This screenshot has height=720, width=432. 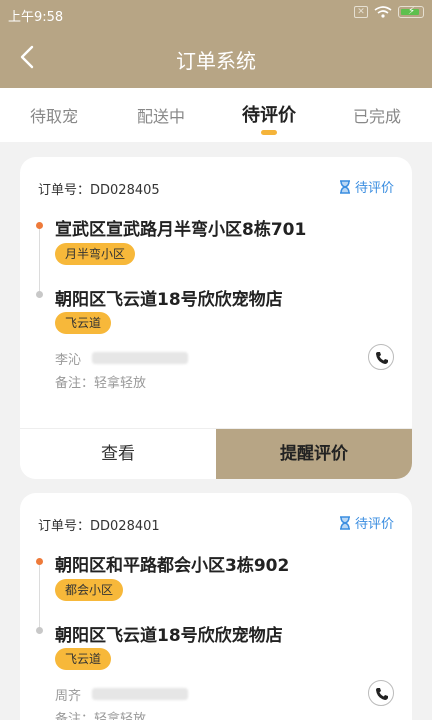 What do you see at coordinates (216, 14) in the screenshot?
I see `status-bar: 上午9:58 ✕ ⚡` at bounding box center [216, 14].